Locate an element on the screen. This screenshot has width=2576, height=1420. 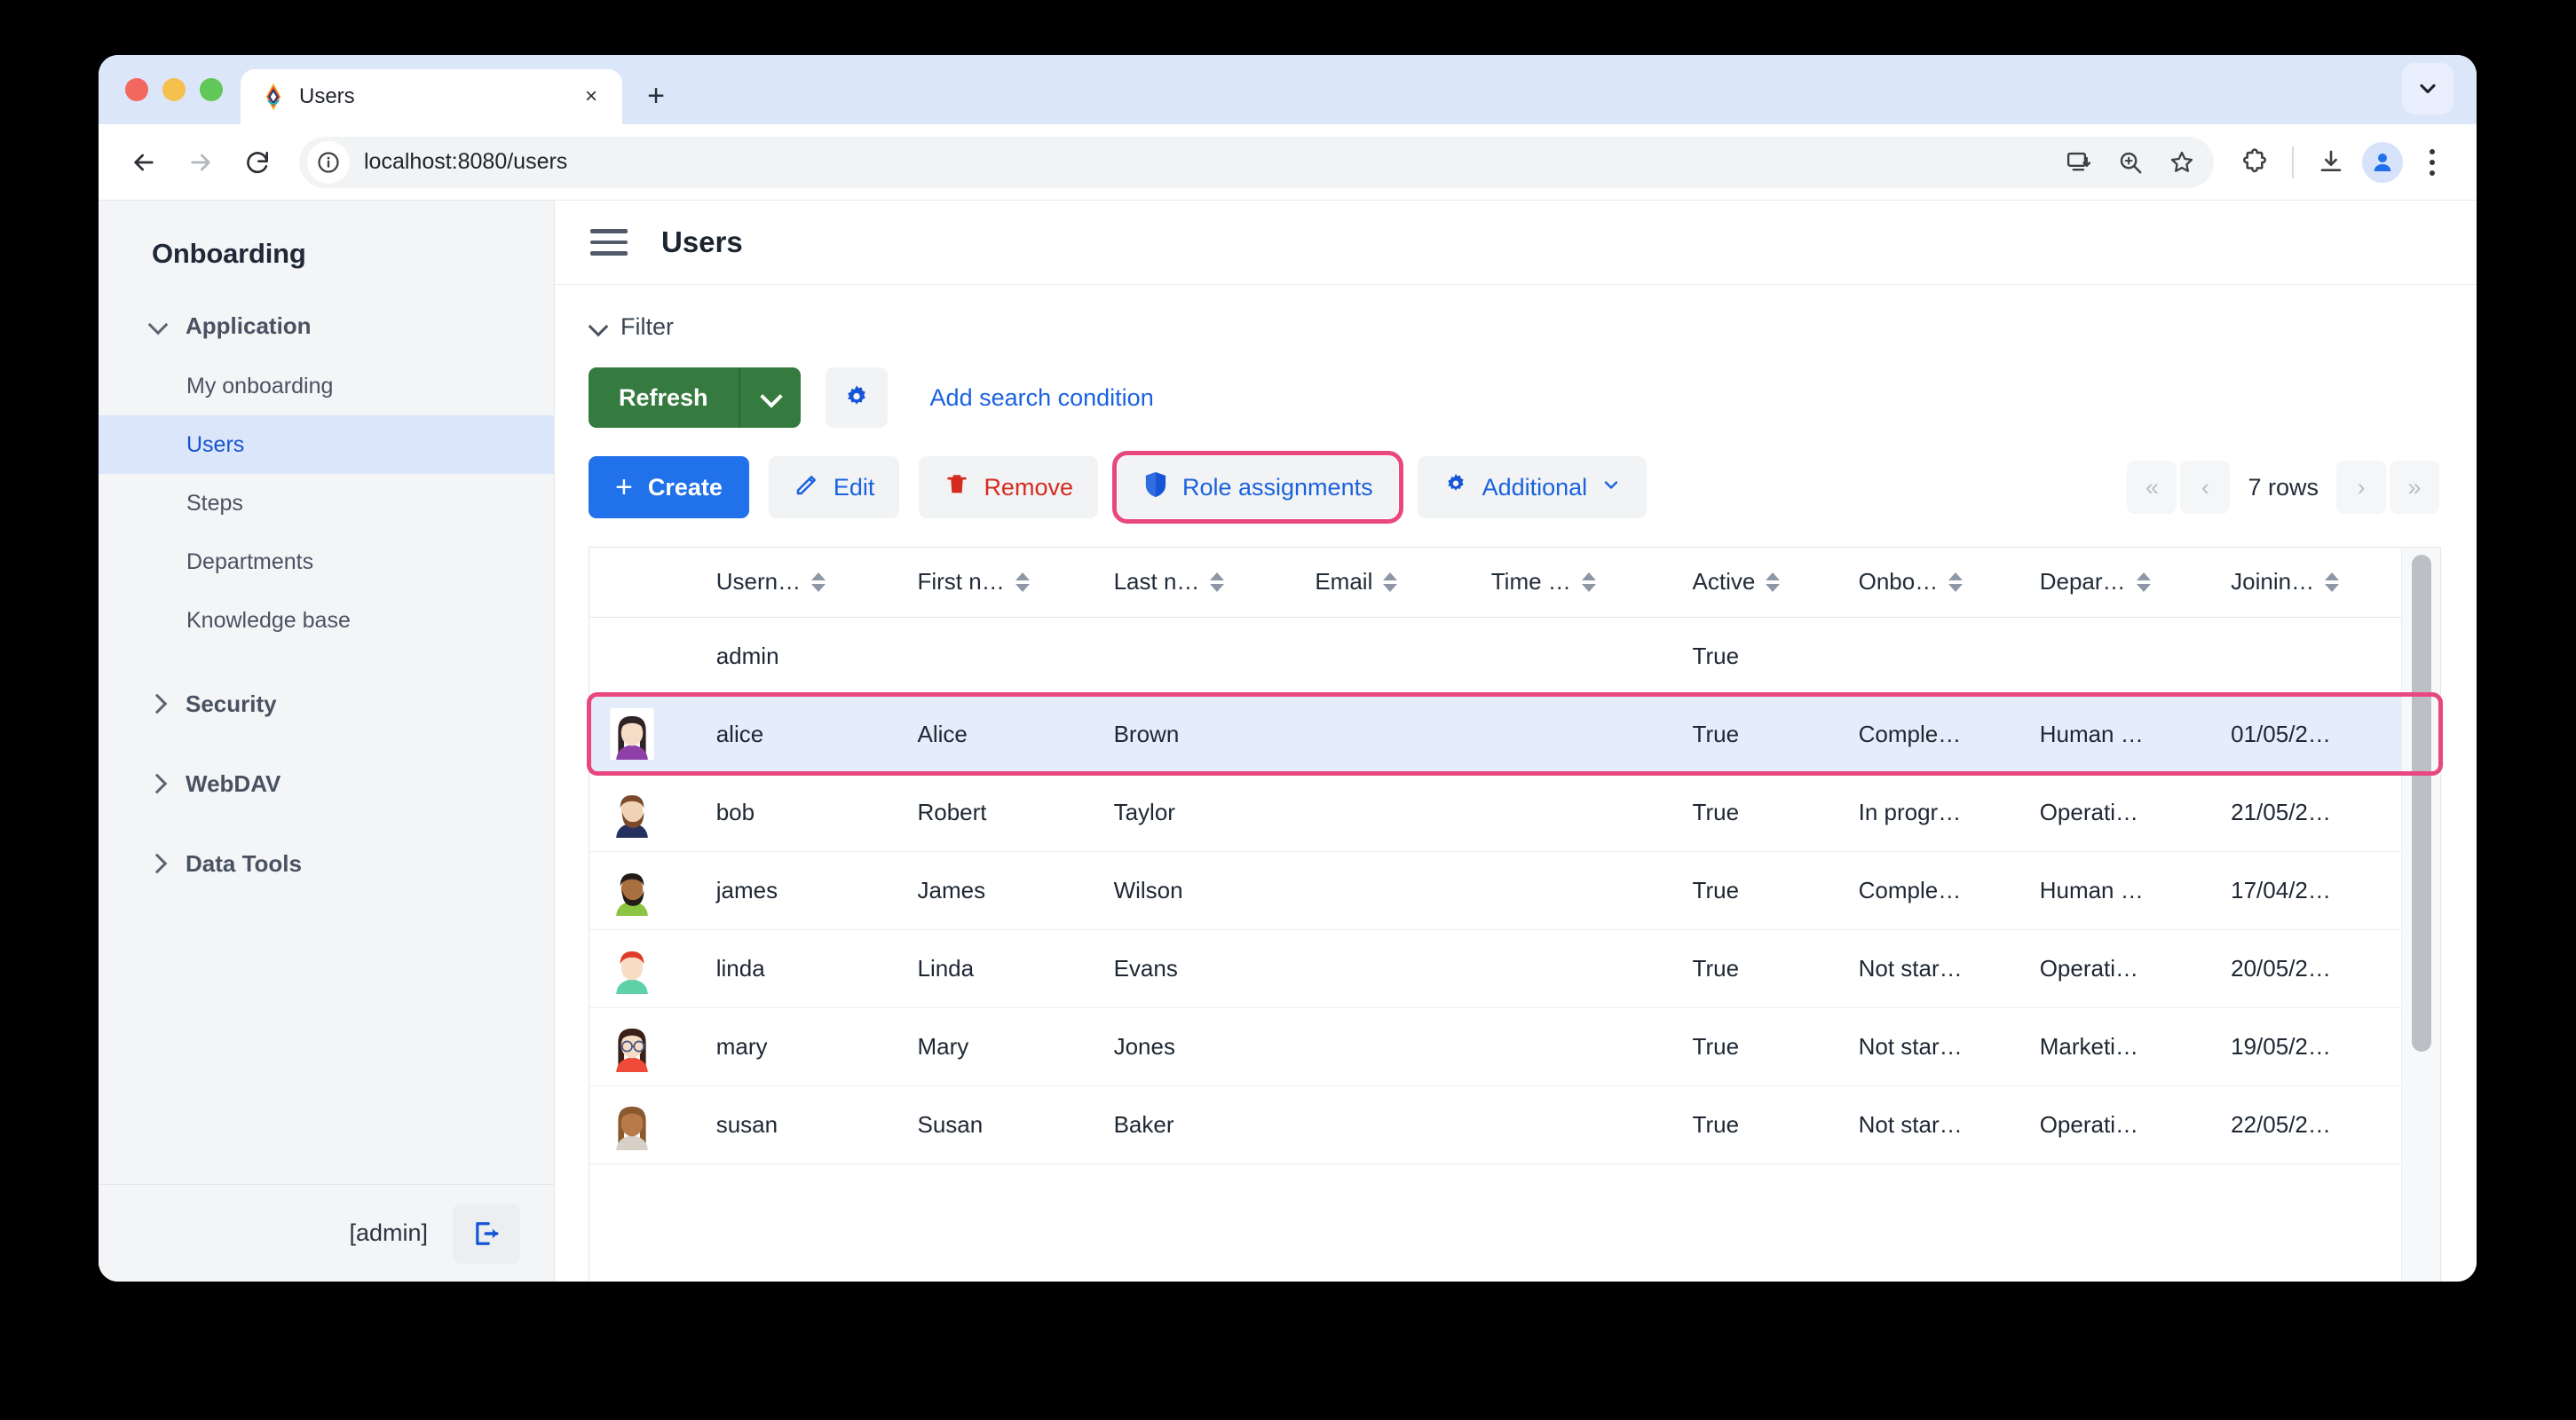
additional-button: Additional is located at coordinates (1532, 487).